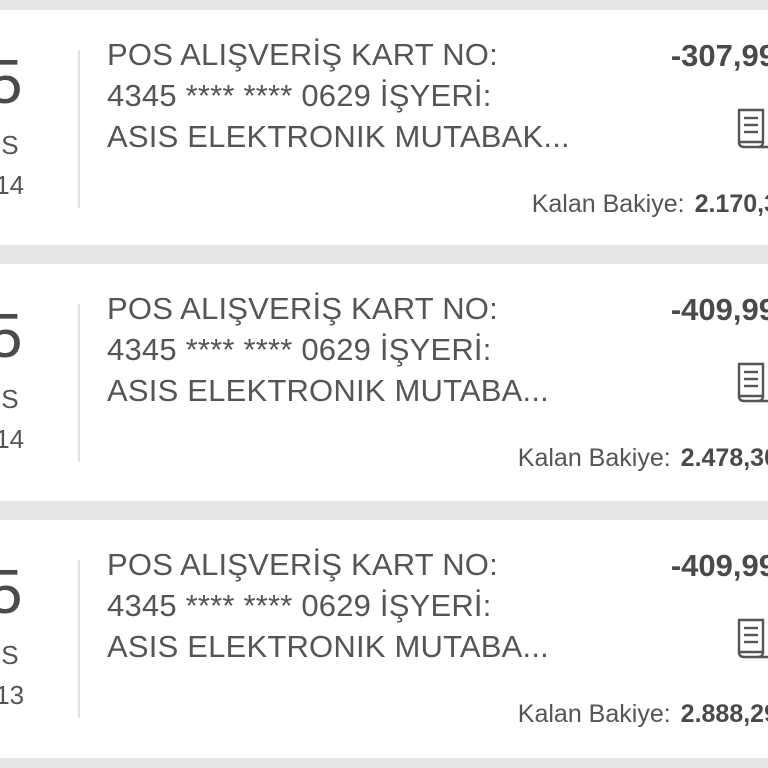  What do you see at coordinates (724, 458) in the screenshot?
I see `balance-value: 2.478,30` at bounding box center [724, 458].